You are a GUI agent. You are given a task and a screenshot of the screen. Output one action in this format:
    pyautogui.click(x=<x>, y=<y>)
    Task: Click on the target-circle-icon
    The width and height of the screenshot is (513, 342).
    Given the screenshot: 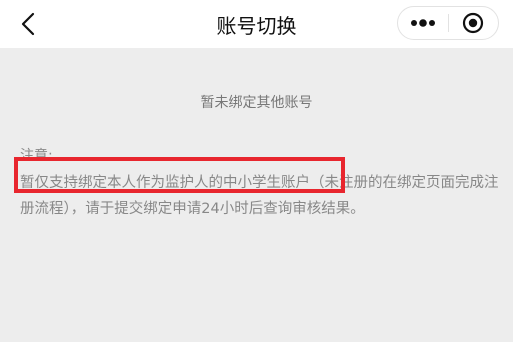 What is the action you would take?
    pyautogui.click(x=473, y=23)
    